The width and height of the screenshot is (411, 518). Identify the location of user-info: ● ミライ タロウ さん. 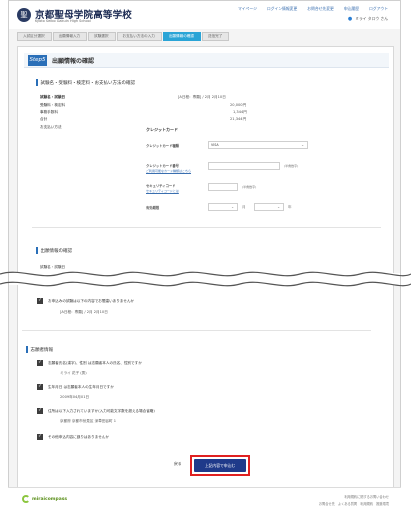
(368, 19).